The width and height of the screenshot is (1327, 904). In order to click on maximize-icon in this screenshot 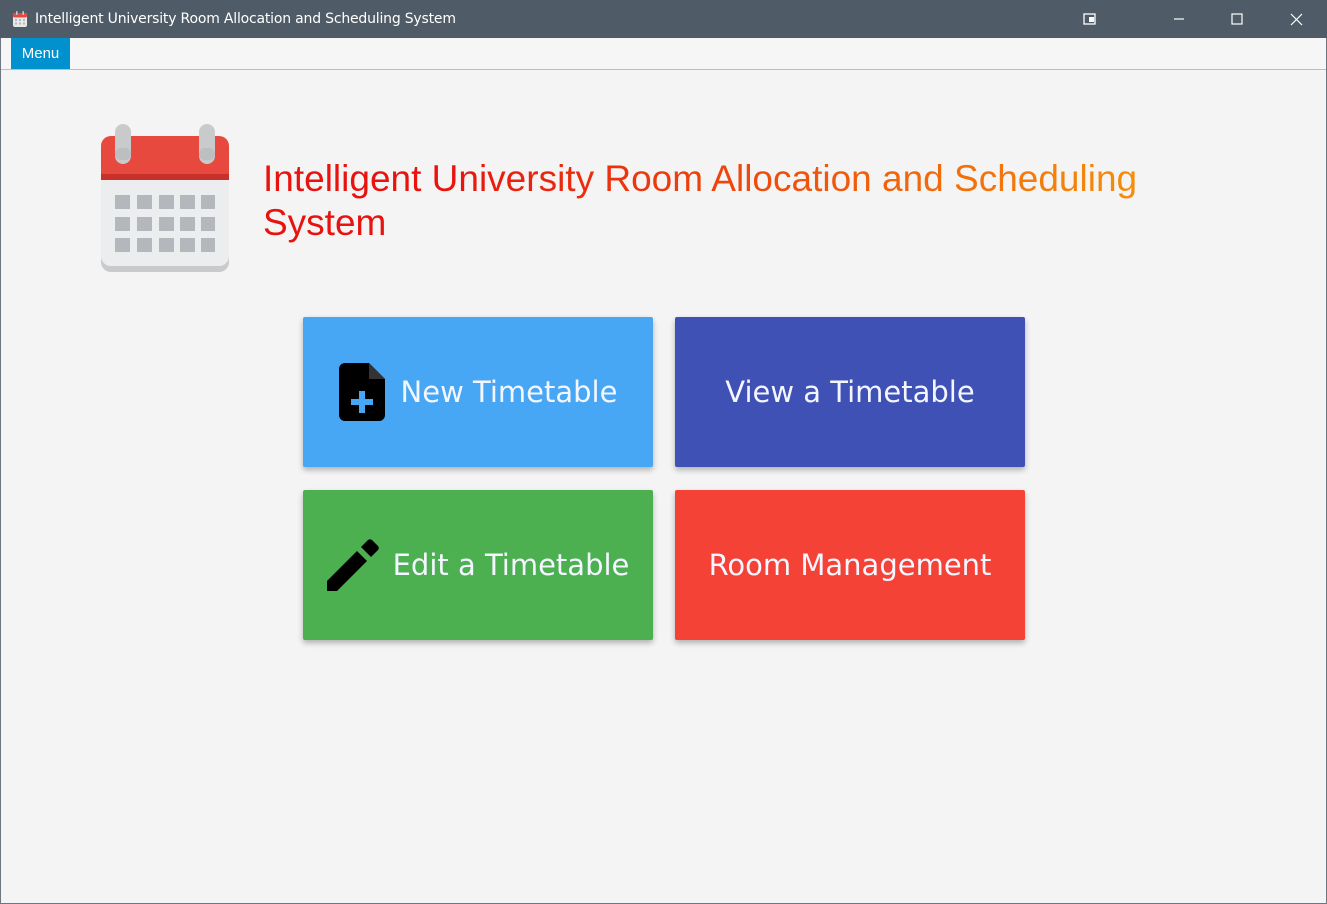, I will do `click(1237, 19)`.